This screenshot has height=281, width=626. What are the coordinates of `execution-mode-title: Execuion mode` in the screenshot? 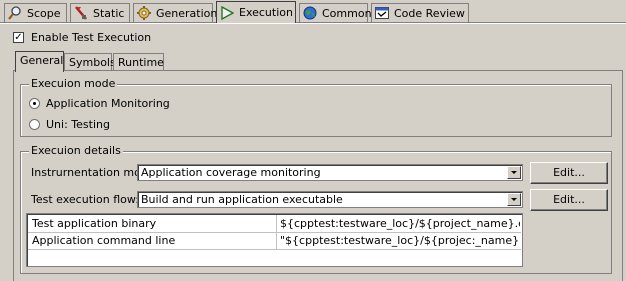 It's located at (73, 83).